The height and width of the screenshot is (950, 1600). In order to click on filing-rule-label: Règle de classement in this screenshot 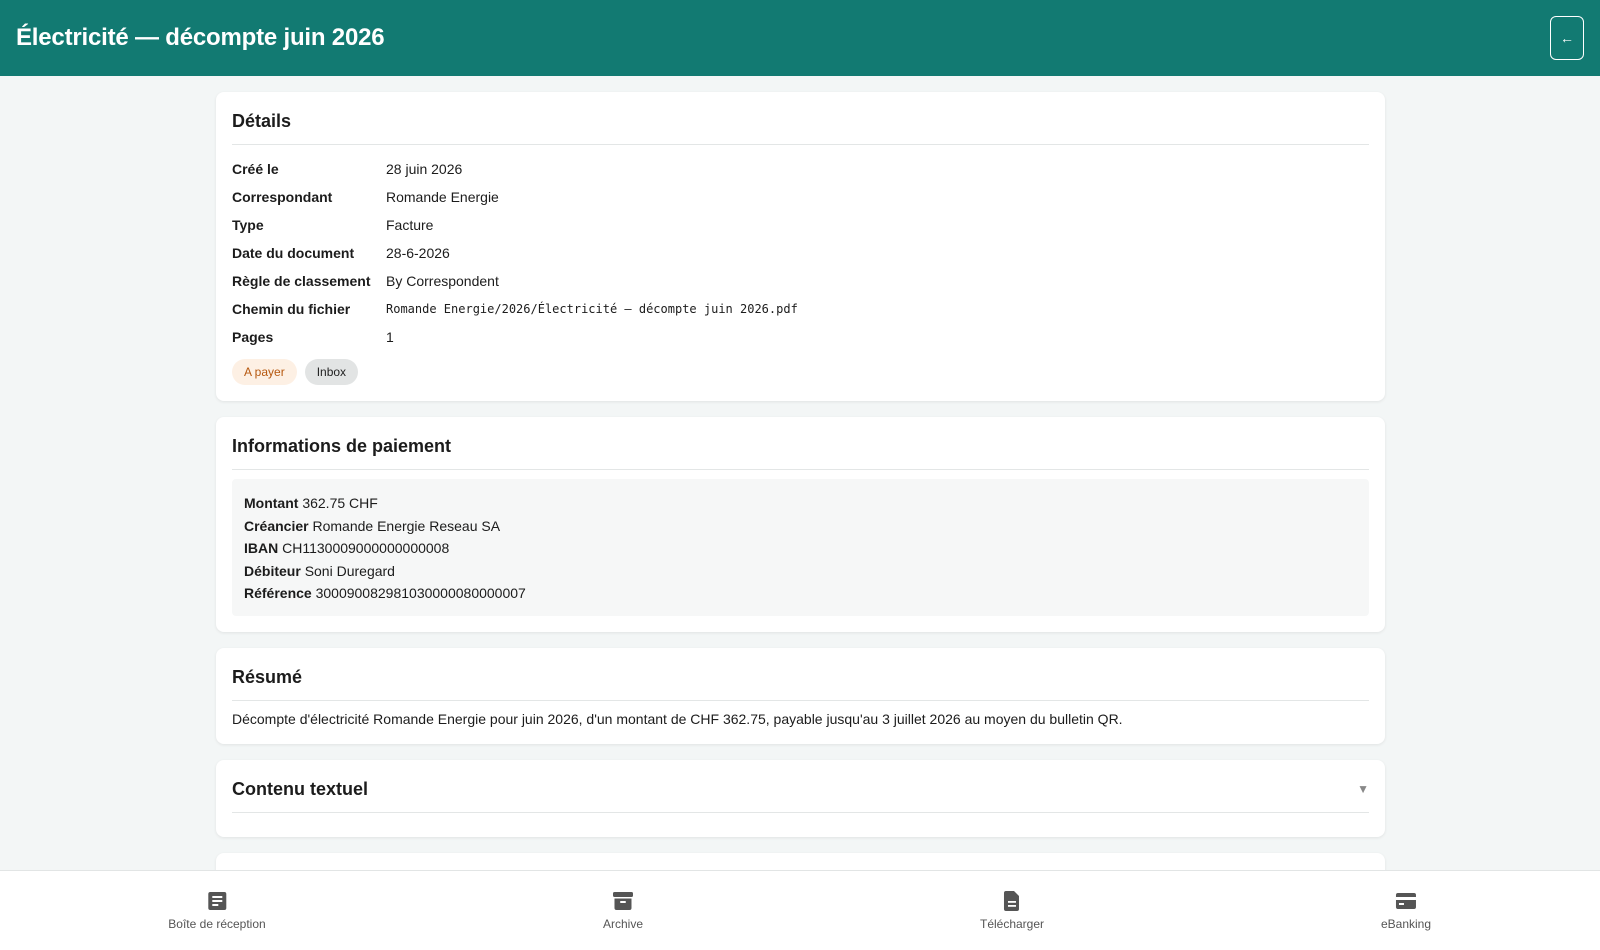, I will do `click(301, 281)`.